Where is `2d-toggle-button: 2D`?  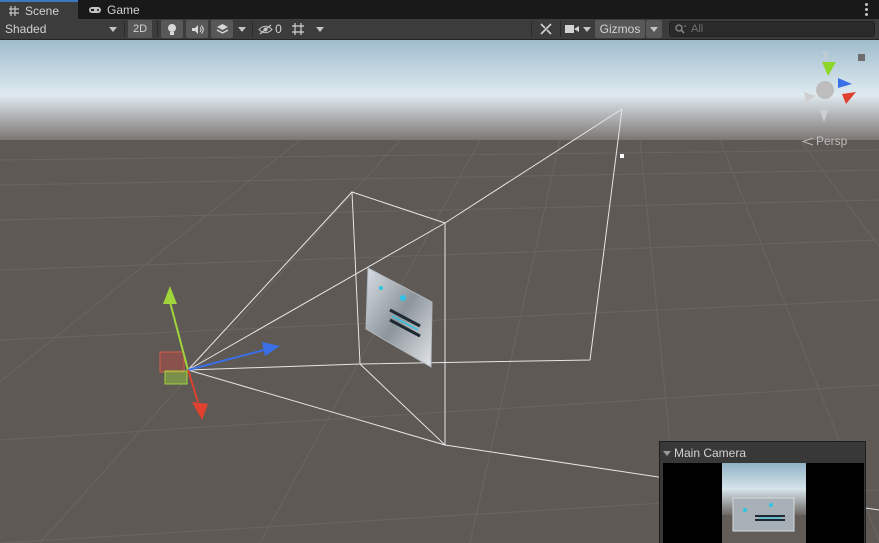
2d-toggle-button: 2D is located at coordinates (140, 29).